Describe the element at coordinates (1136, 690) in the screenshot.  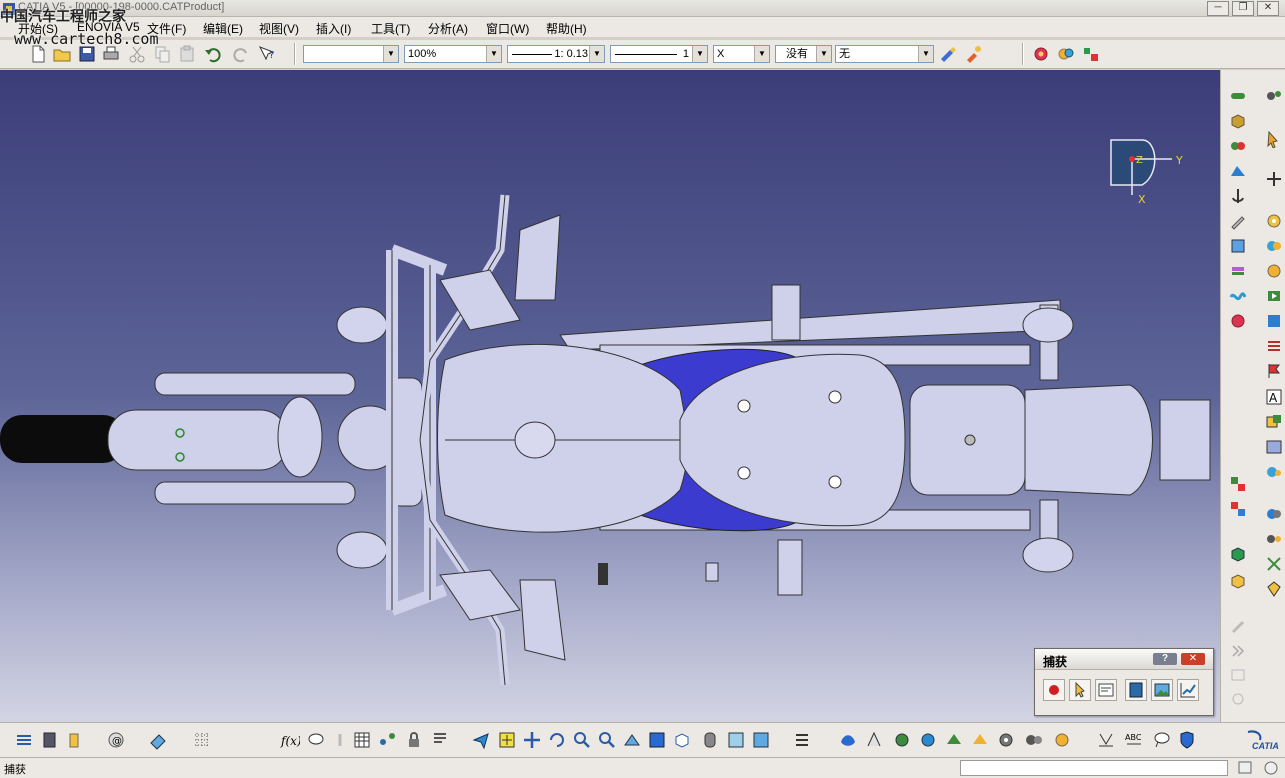
I see `album-button` at that location.